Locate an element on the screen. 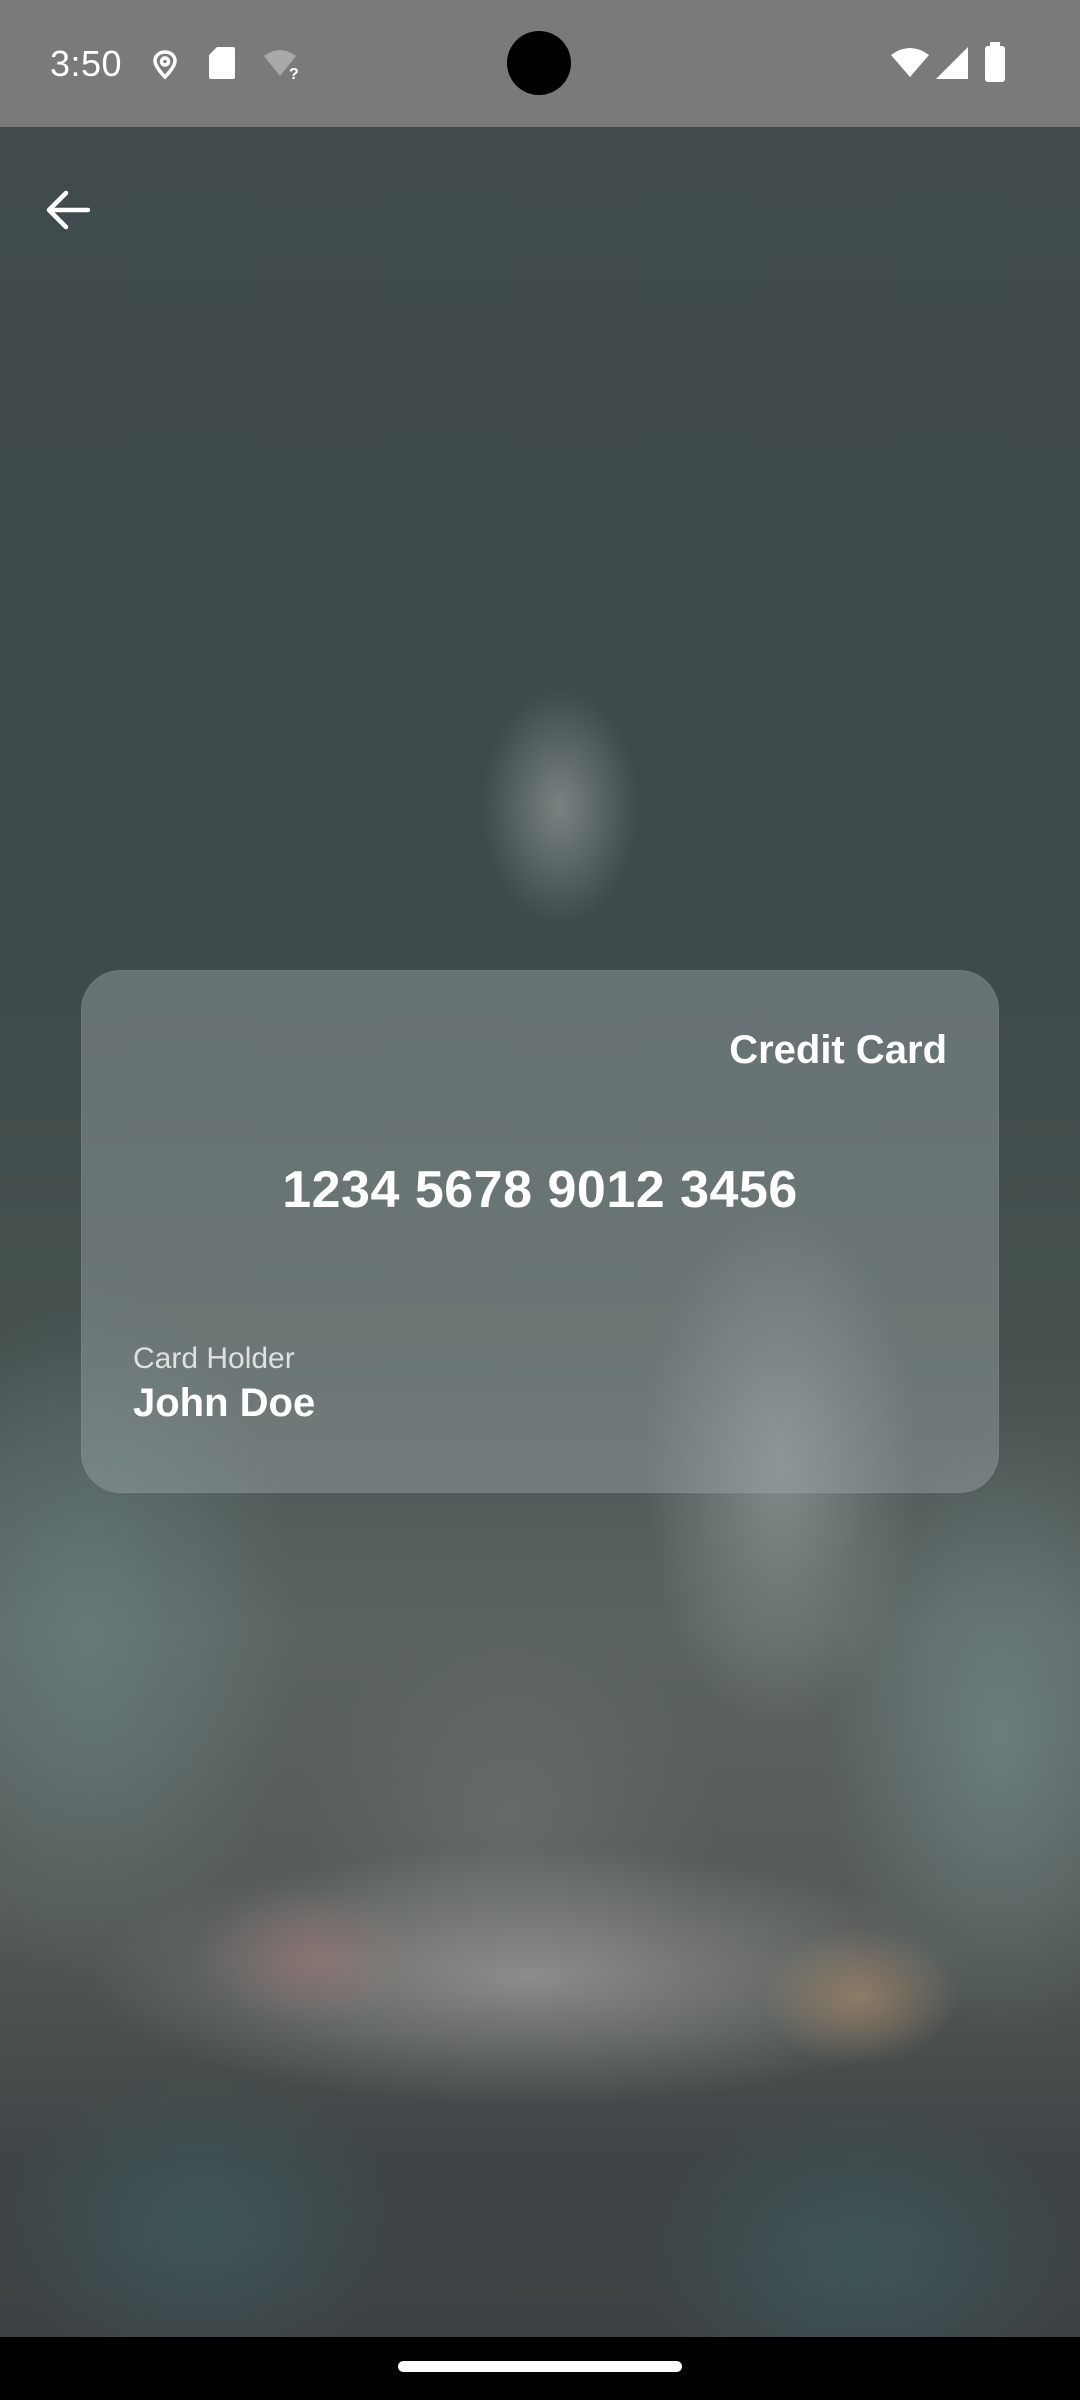  battery-icon is located at coordinates (995, 62).